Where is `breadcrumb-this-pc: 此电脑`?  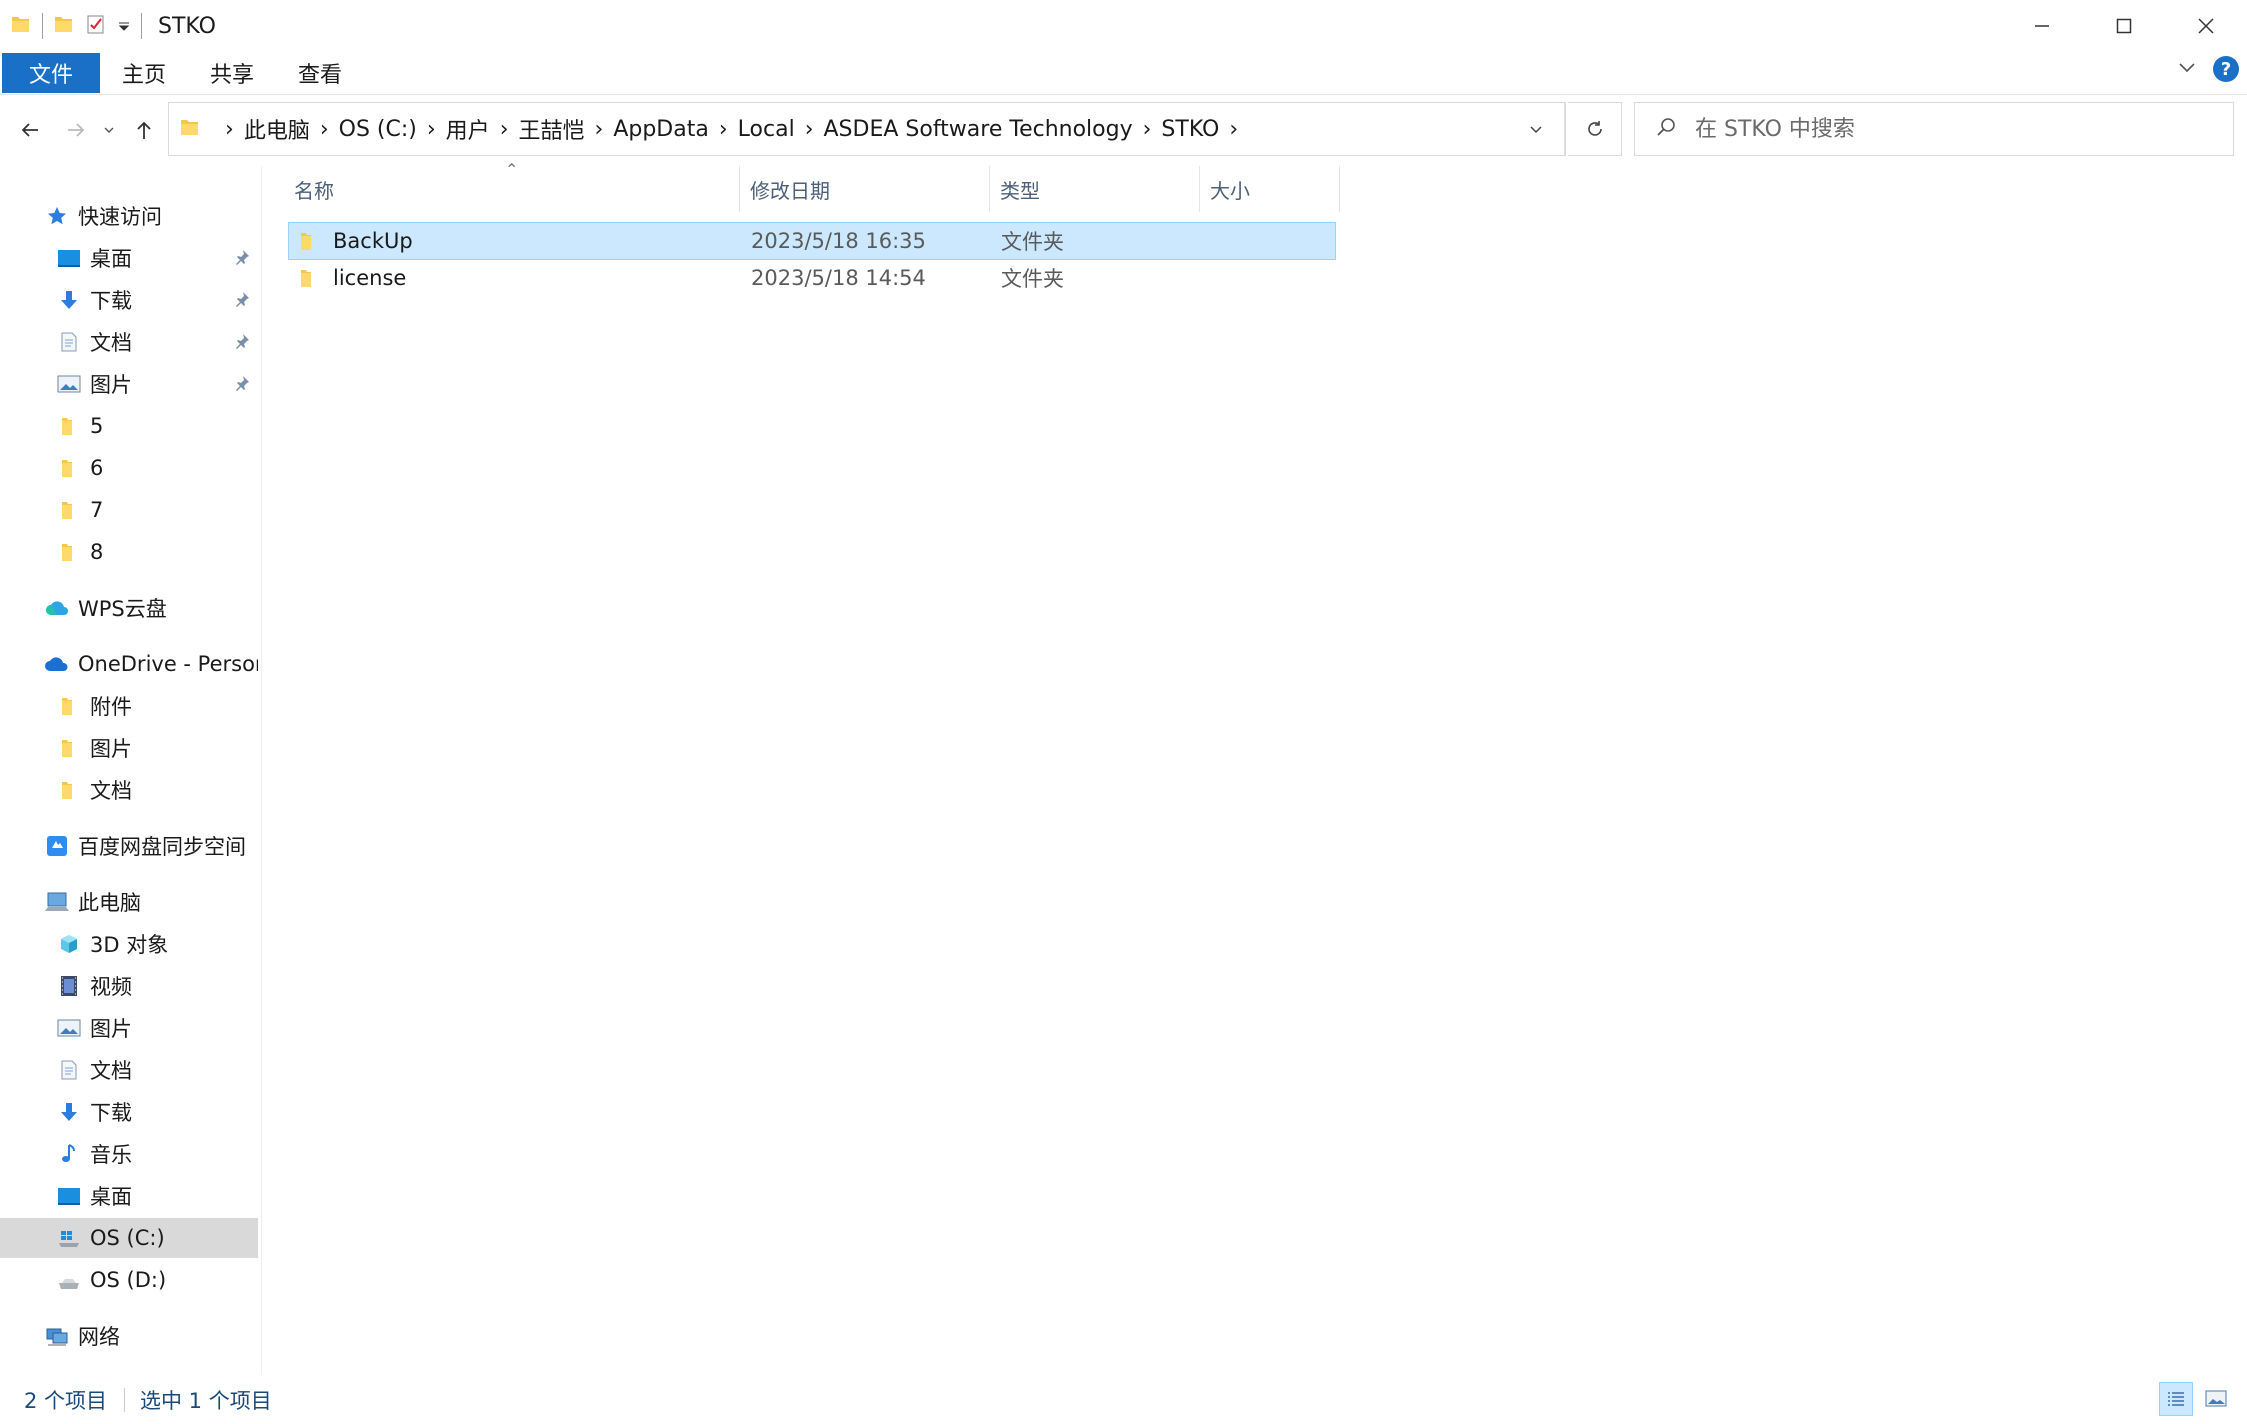 breadcrumb-this-pc: 此电脑 is located at coordinates (277, 129).